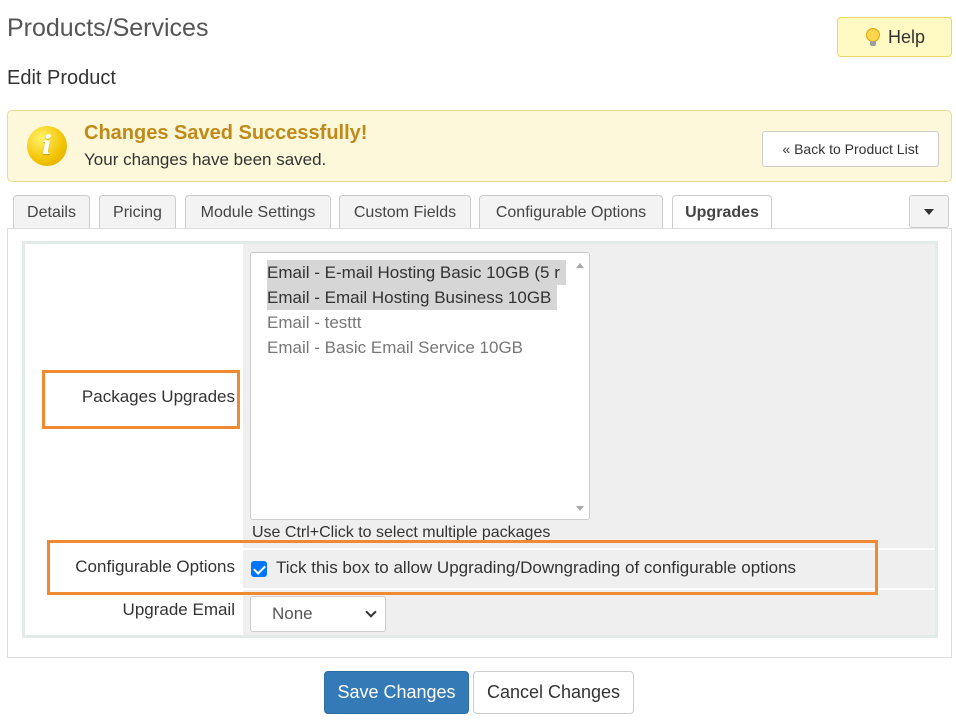  Describe the element at coordinates (580, 508) in the screenshot. I see `scroll-down-icon` at that location.